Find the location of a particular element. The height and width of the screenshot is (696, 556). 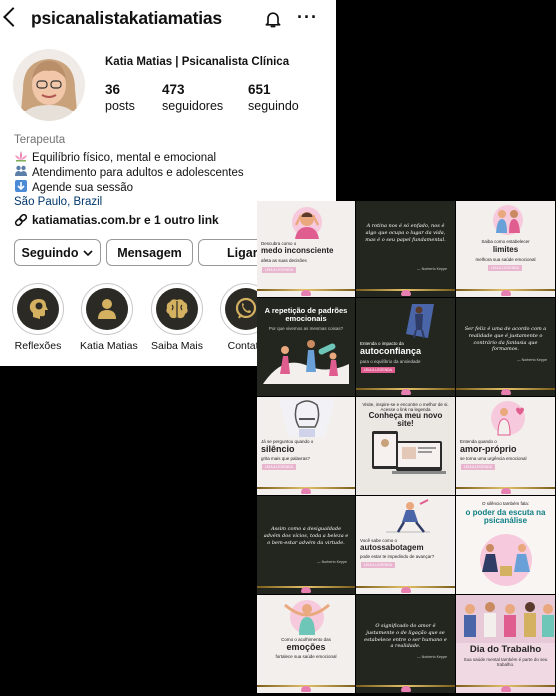

post-title: autoconfiança is located at coordinates (391, 351).